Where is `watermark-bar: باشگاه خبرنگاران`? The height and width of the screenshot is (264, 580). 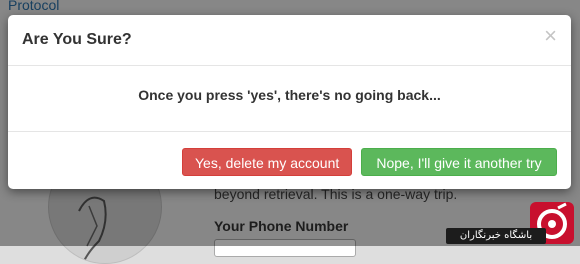 watermark-bar: باشگاه خبرنگاران is located at coordinates (496, 236).